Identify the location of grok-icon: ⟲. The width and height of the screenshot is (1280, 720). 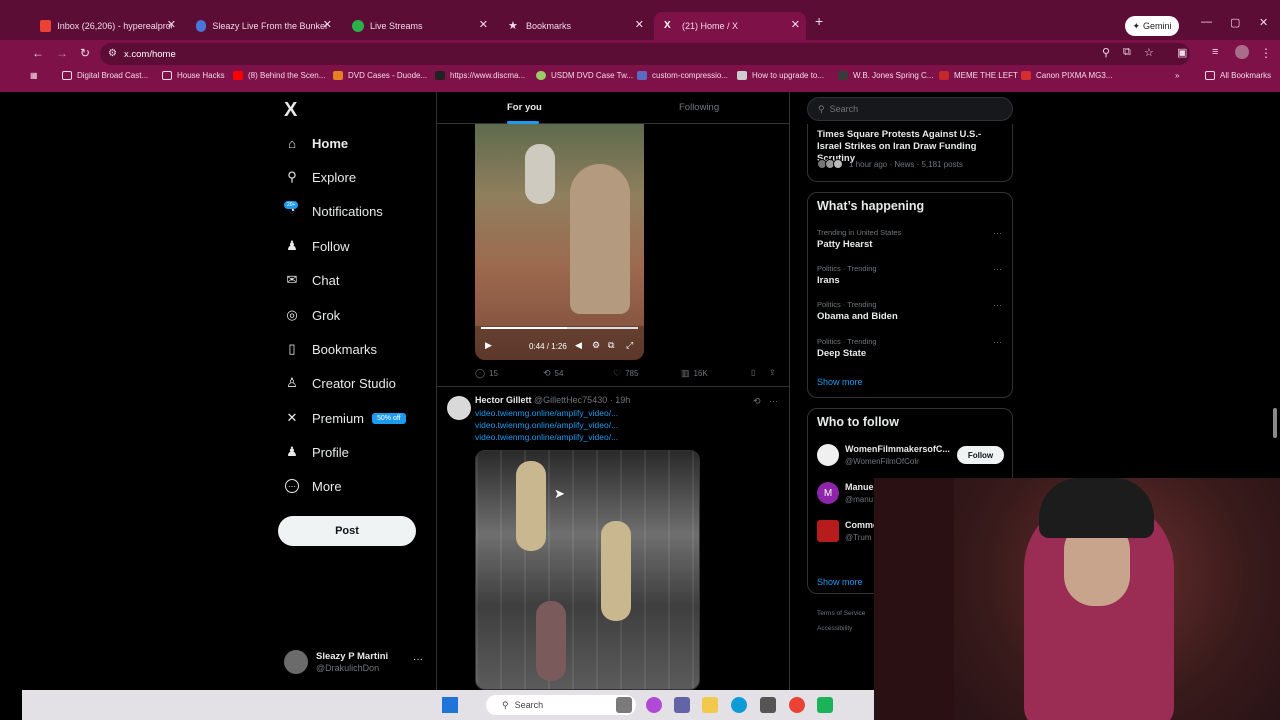
(757, 401).